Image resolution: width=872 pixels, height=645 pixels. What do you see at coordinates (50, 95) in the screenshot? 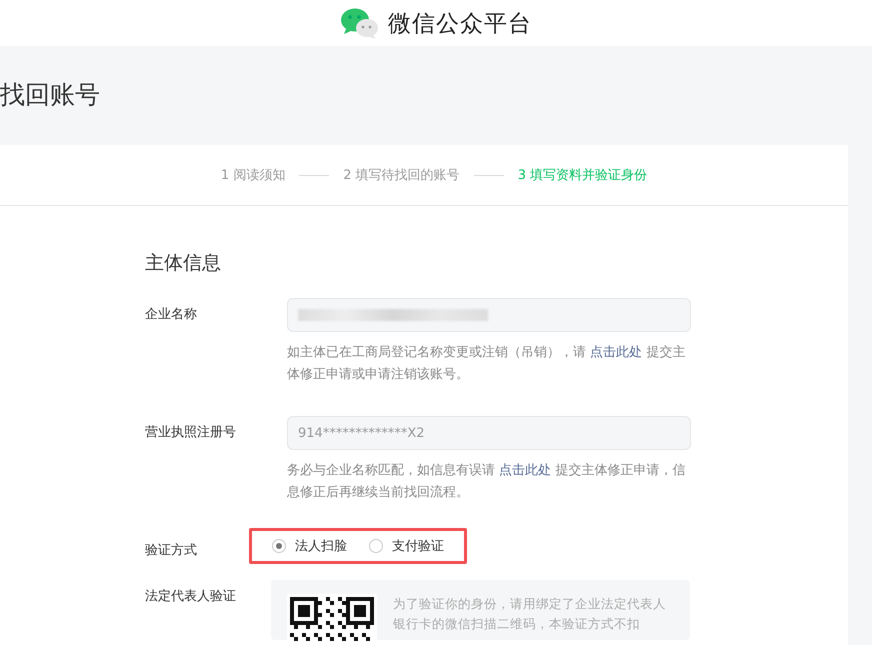
I see `page-title: 找回账号` at bounding box center [50, 95].